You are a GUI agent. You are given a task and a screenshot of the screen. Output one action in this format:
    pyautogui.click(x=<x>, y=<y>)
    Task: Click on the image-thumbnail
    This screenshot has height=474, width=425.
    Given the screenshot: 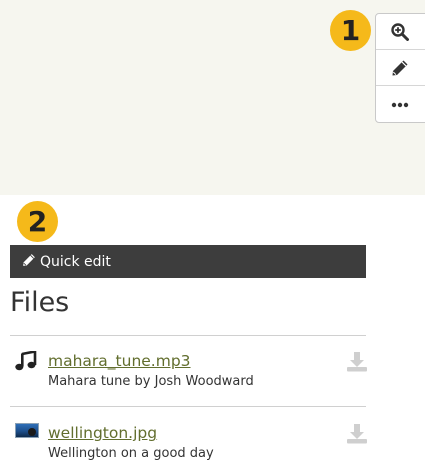 What is the action you would take?
    pyautogui.click(x=27, y=430)
    